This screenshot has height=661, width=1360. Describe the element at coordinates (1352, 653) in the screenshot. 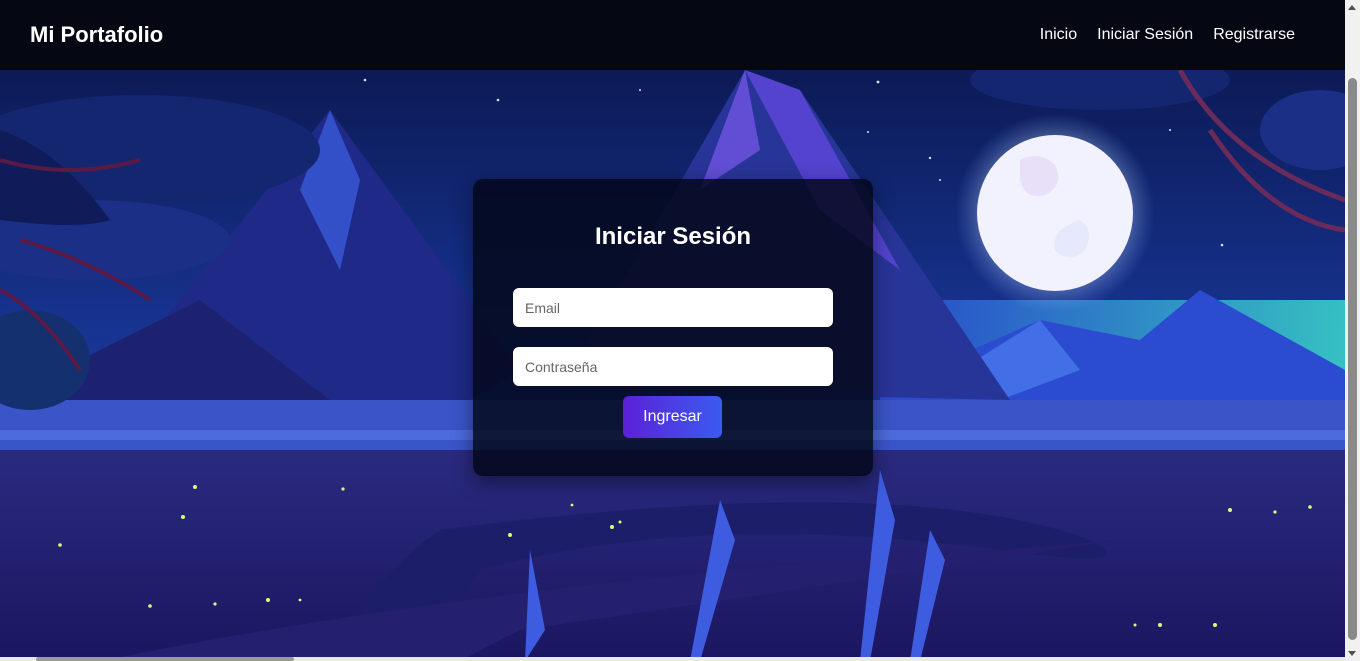

I see `scroll-down-arrow-icon` at that location.